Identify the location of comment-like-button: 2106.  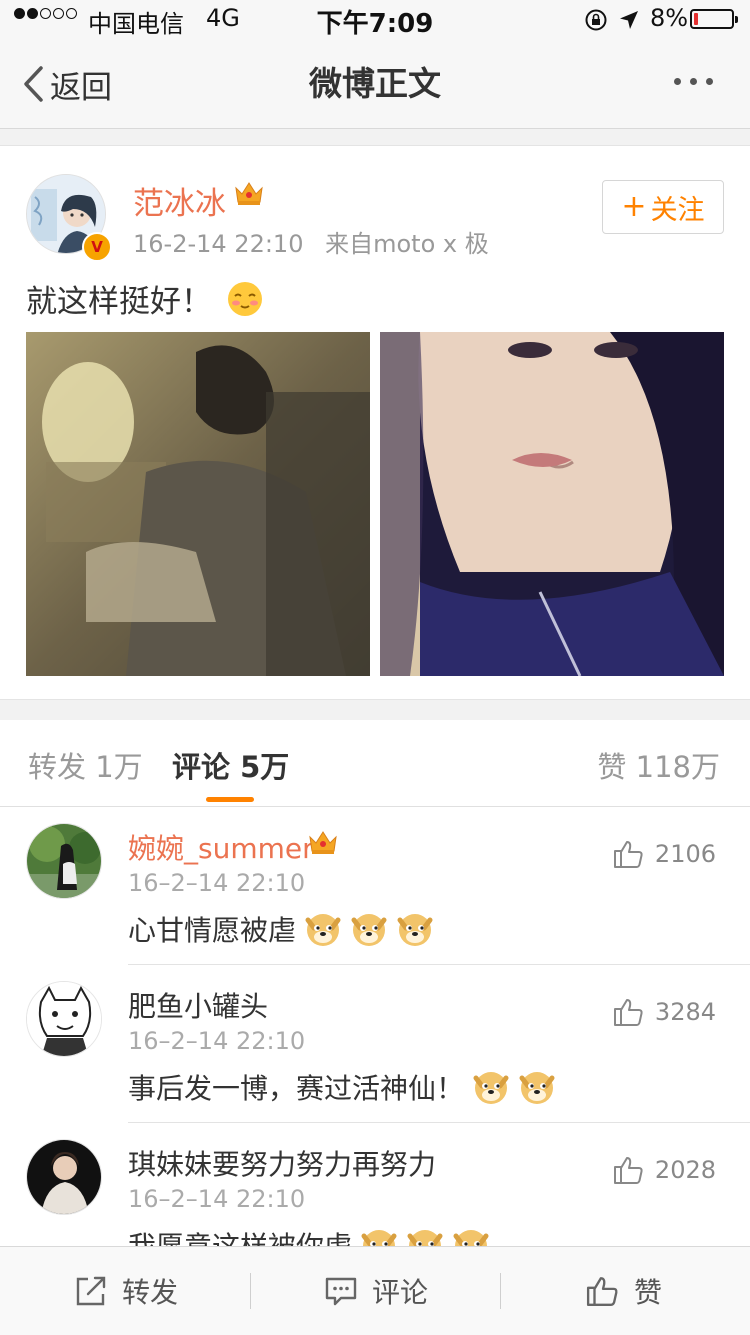
(664, 854).